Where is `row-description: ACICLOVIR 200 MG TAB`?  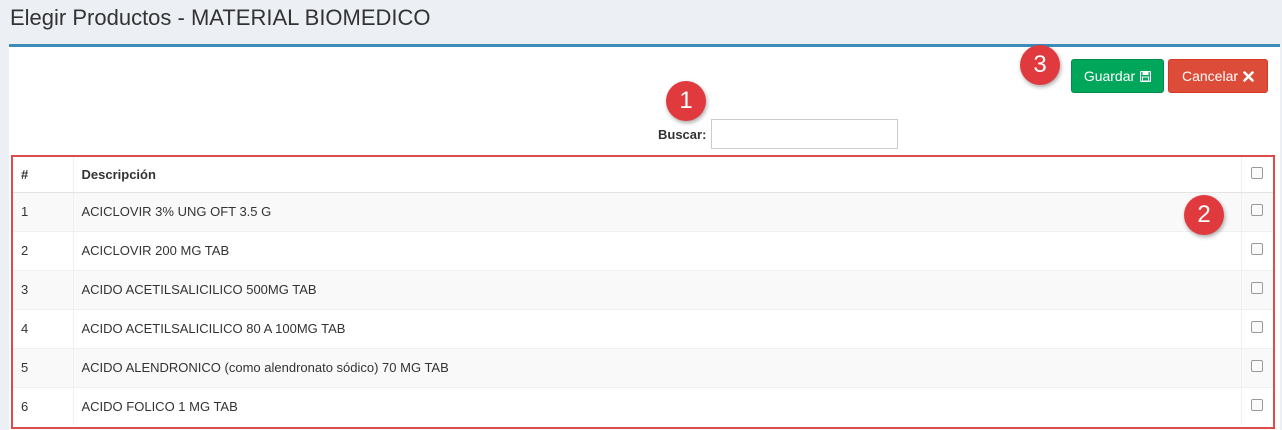
row-description: ACICLOVIR 200 MG TAB is located at coordinates (657, 250).